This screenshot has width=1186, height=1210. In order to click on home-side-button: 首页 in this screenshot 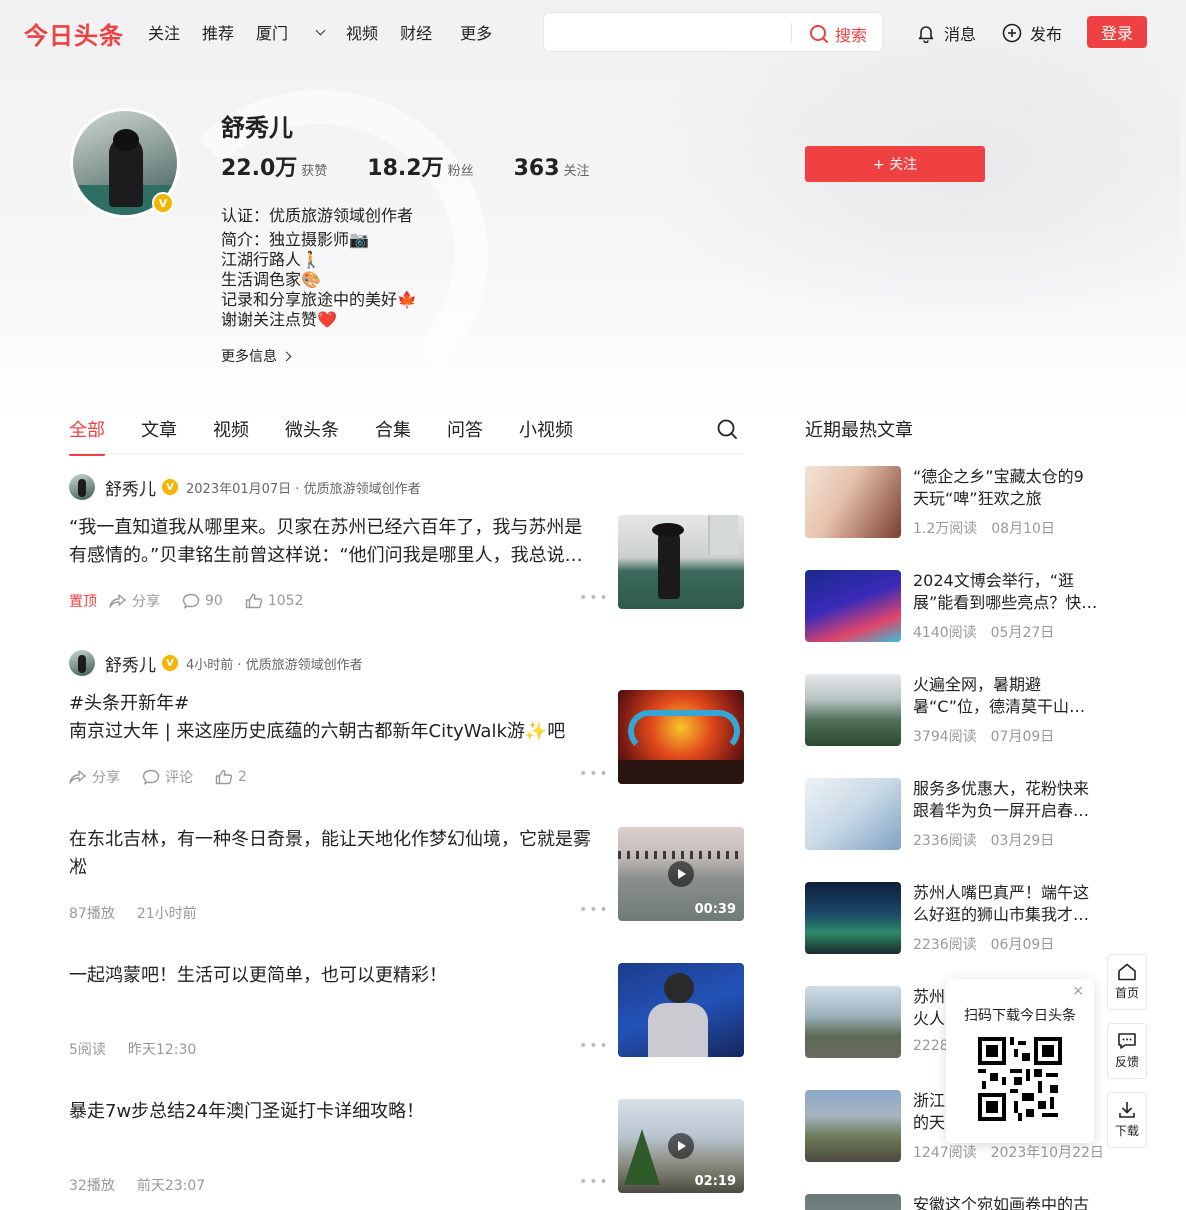, I will do `click(1127, 982)`.